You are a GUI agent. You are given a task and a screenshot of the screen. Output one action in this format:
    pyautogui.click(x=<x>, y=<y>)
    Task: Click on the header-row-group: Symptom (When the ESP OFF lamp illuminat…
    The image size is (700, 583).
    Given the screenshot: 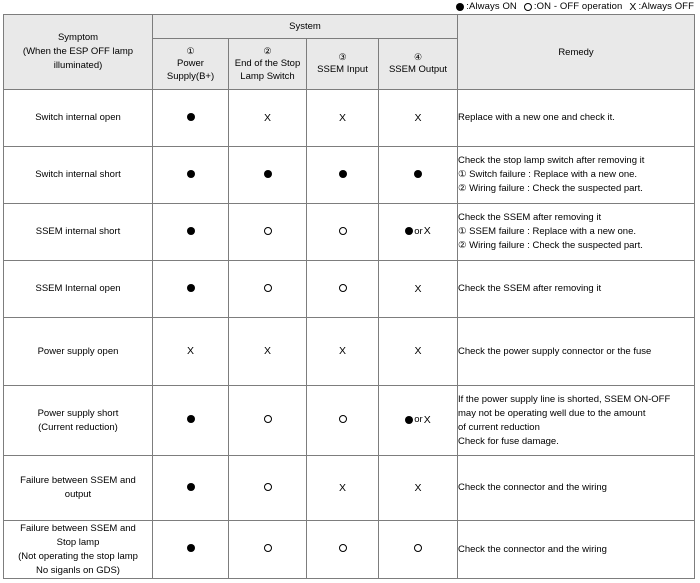 What is the action you would take?
    pyautogui.click(x=349, y=52)
    